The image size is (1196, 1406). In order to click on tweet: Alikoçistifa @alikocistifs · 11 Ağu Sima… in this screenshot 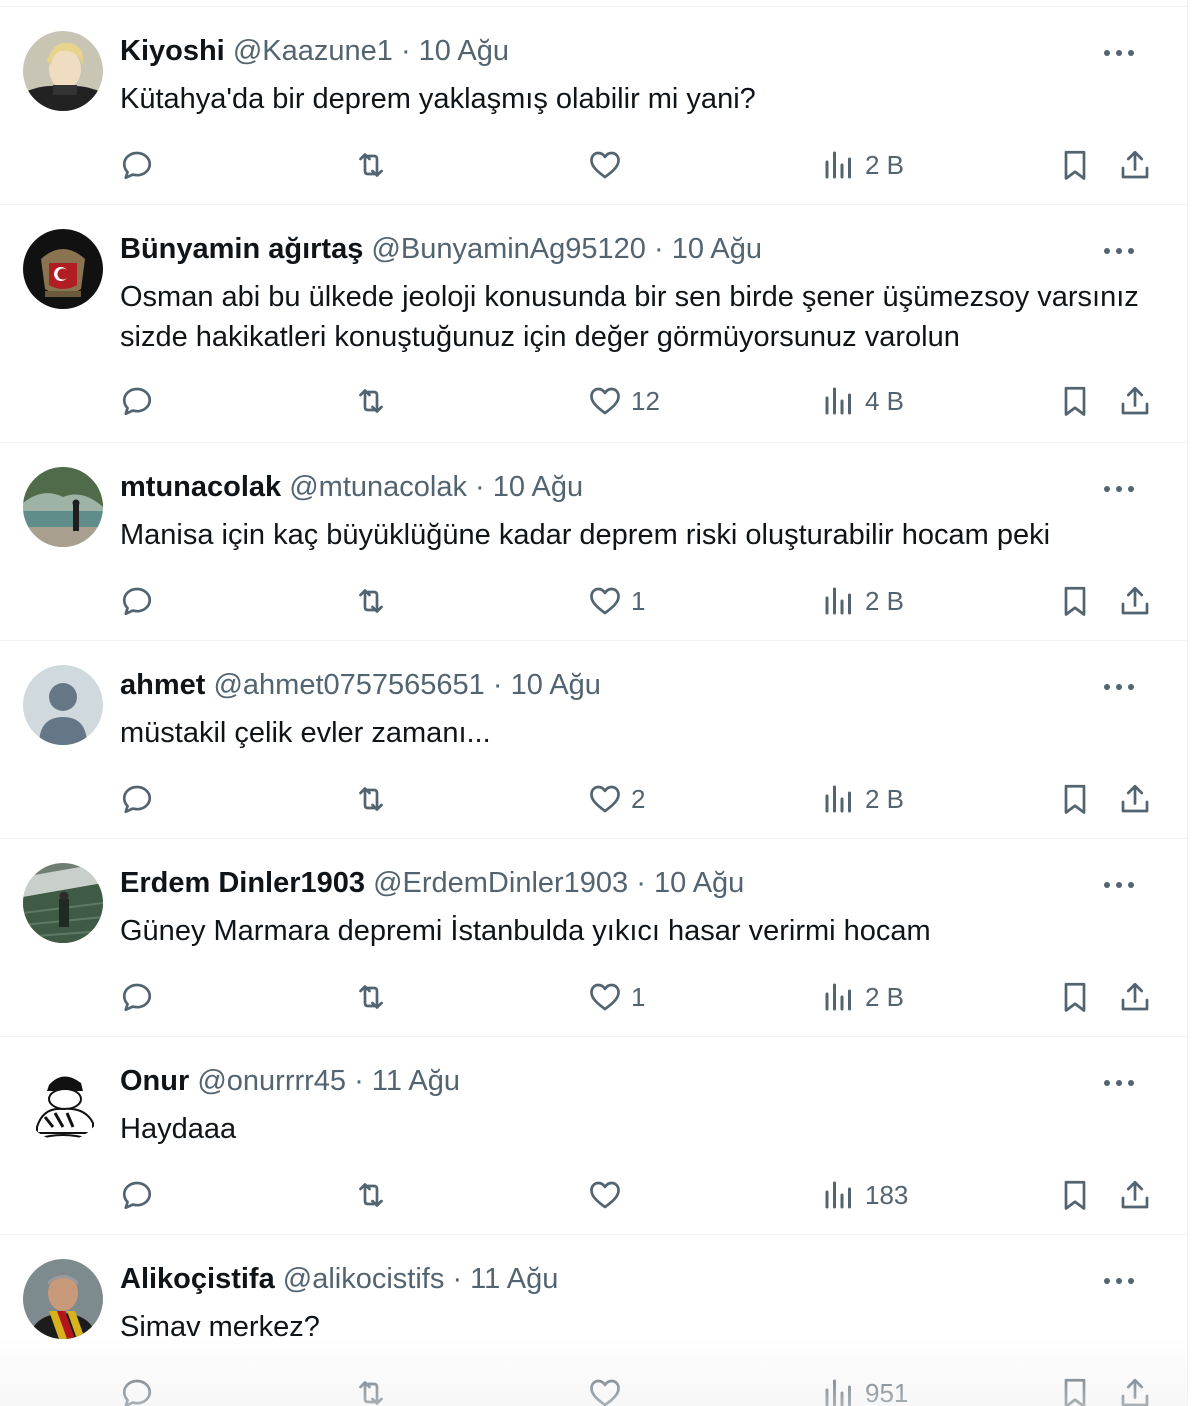, I will do `click(593, 1320)`.